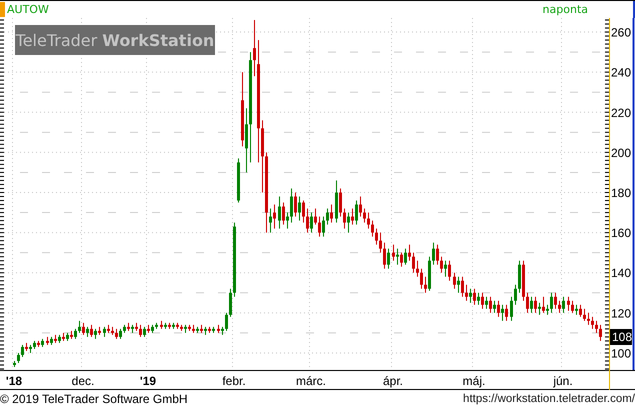 Image resolution: width=635 pixels, height=408 pixels. What do you see at coordinates (238, 180) in the screenshot?
I see `candlestick` at bounding box center [238, 180].